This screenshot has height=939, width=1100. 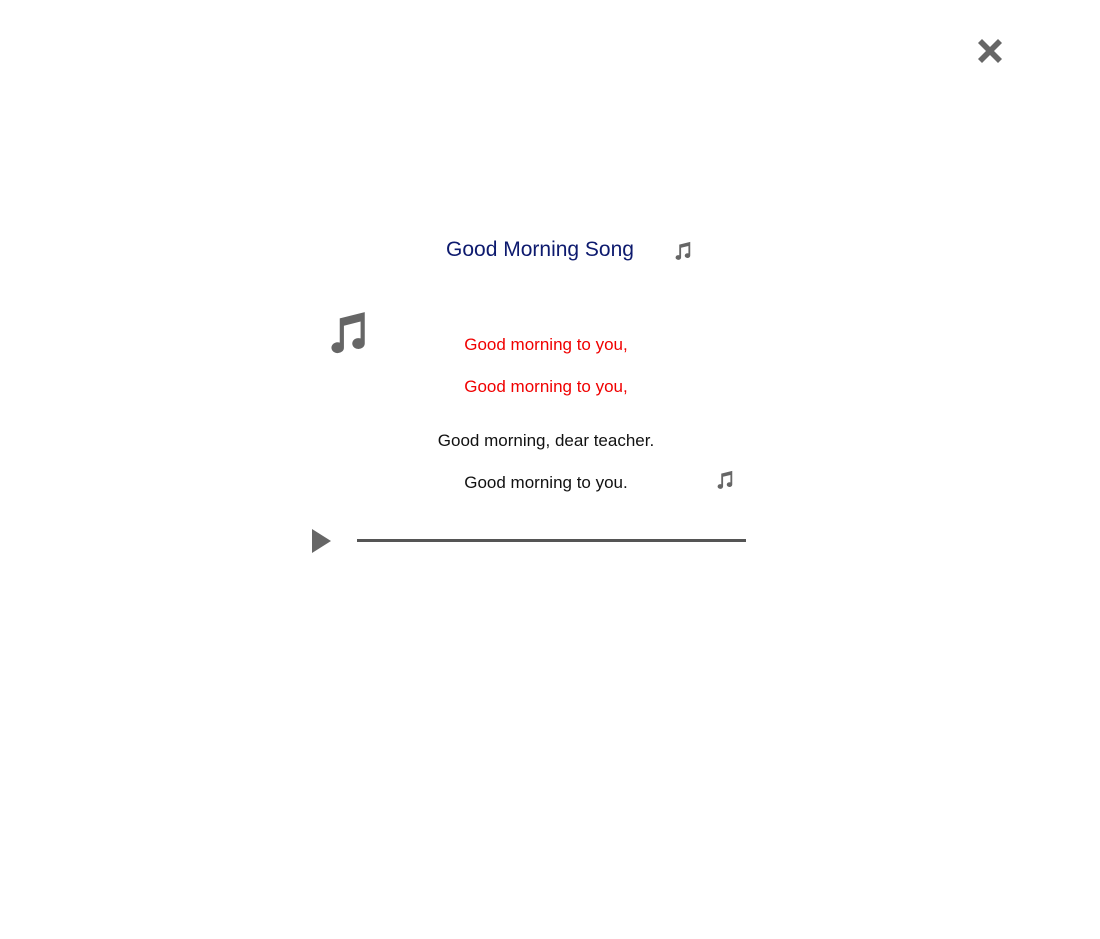 I want to click on progress-fill, so click(x=551, y=540).